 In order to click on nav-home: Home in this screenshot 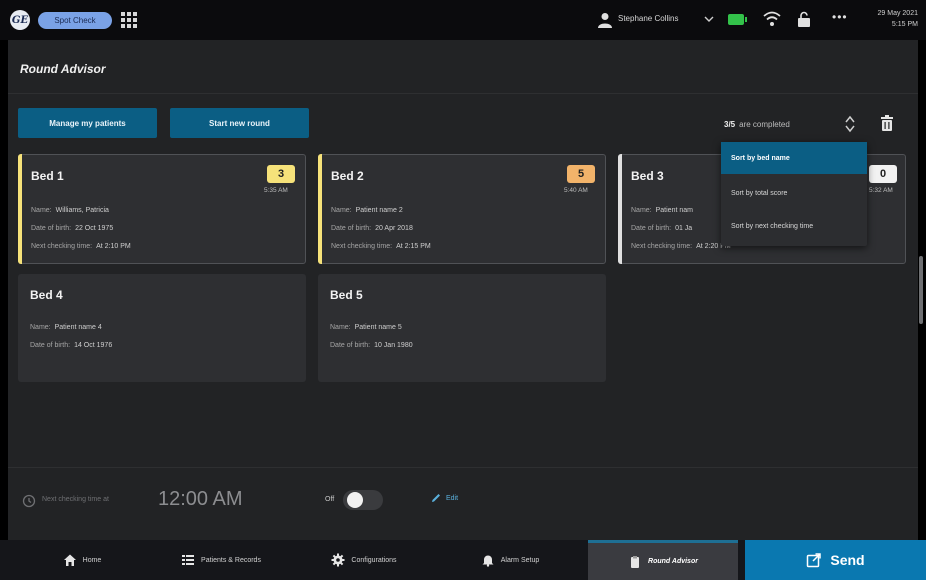, I will do `click(82, 560)`.